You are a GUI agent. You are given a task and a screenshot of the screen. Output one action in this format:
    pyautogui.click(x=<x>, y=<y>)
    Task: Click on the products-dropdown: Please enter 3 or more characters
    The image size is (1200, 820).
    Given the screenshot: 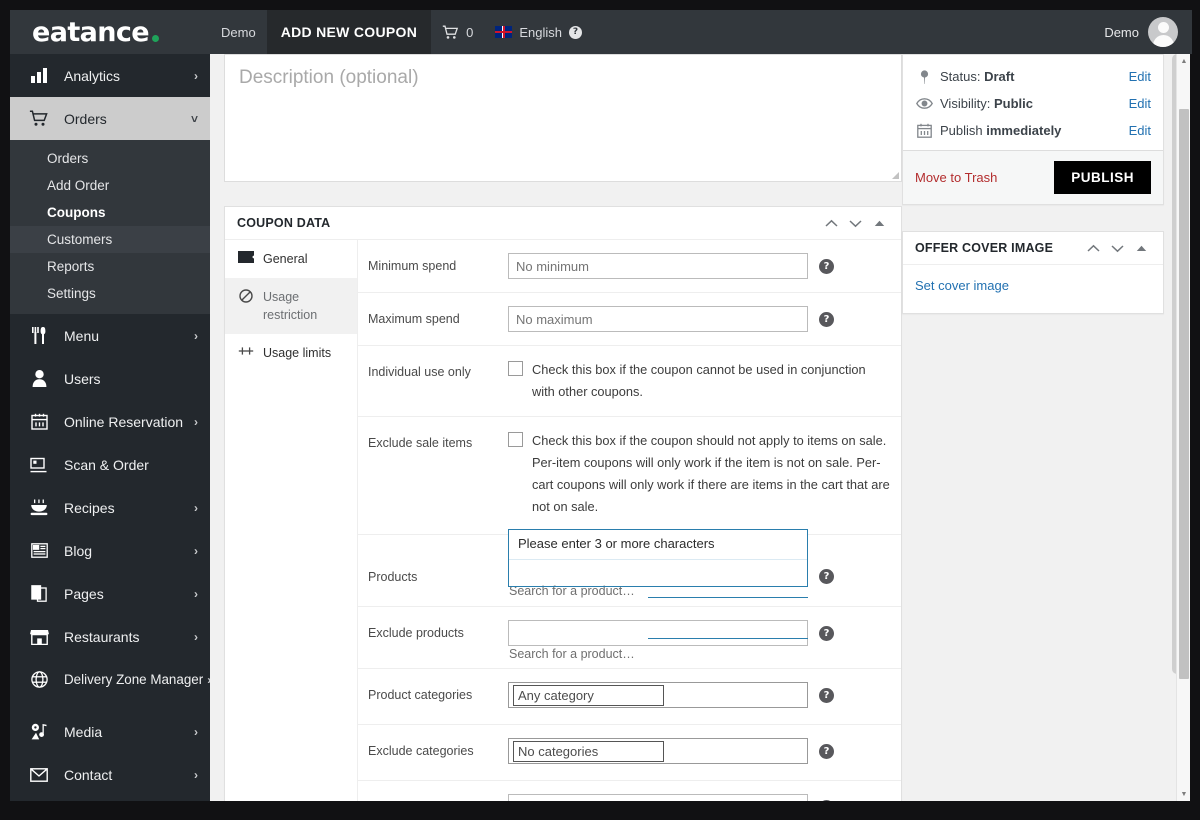 What is the action you would take?
    pyautogui.click(x=658, y=557)
    